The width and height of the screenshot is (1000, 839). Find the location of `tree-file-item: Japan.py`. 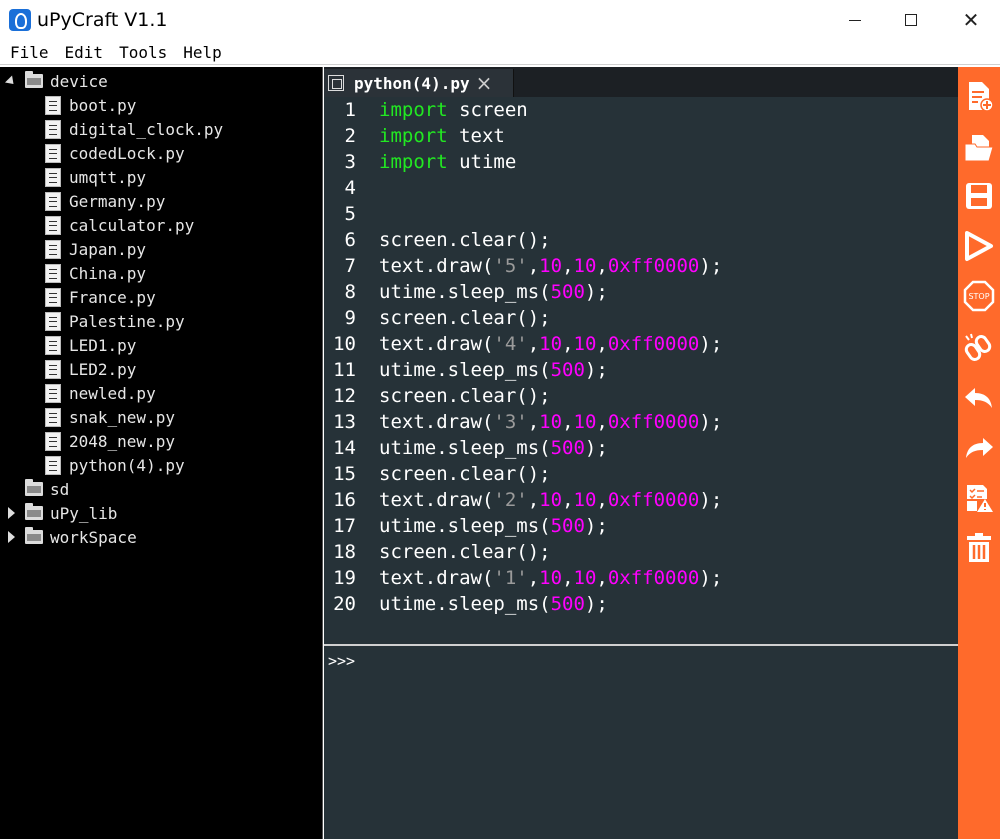

tree-file-item: Japan.py is located at coordinates (73, 249).